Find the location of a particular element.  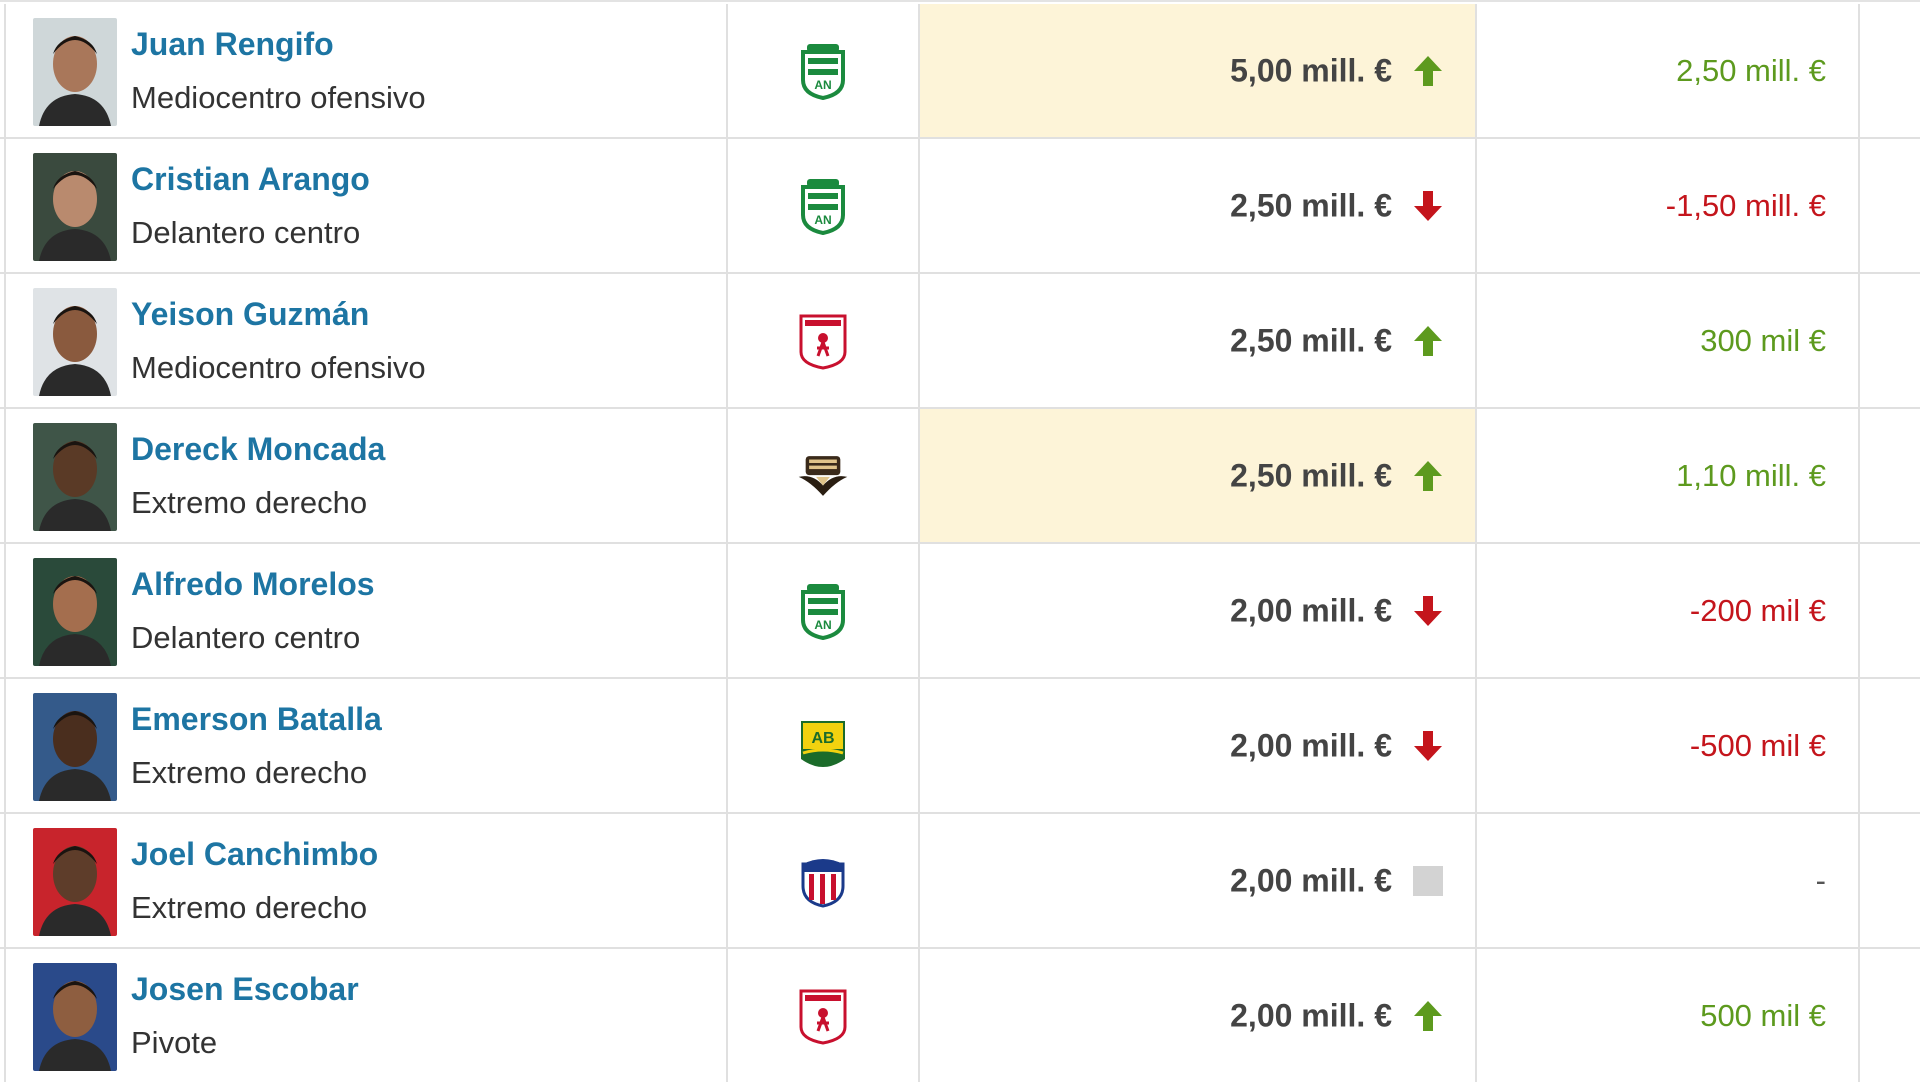

value-difference: -500 mil € is located at coordinates (1757, 745).